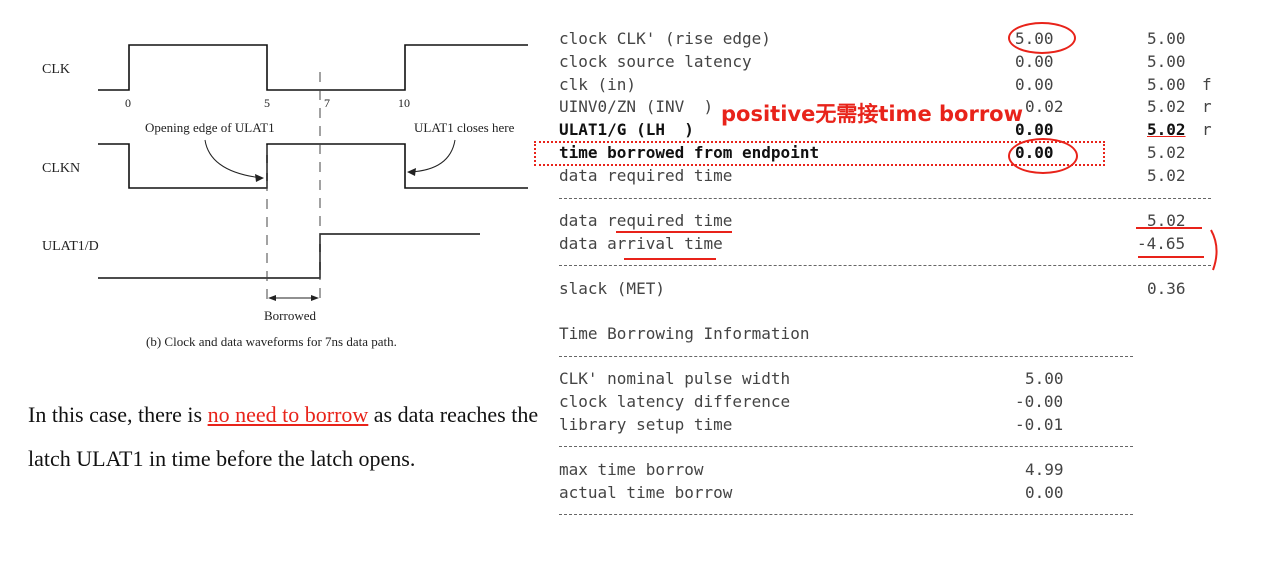 The width and height of the screenshot is (1273, 577). Describe the element at coordinates (1214, 250) in the screenshot. I see `bracket-mark` at that location.